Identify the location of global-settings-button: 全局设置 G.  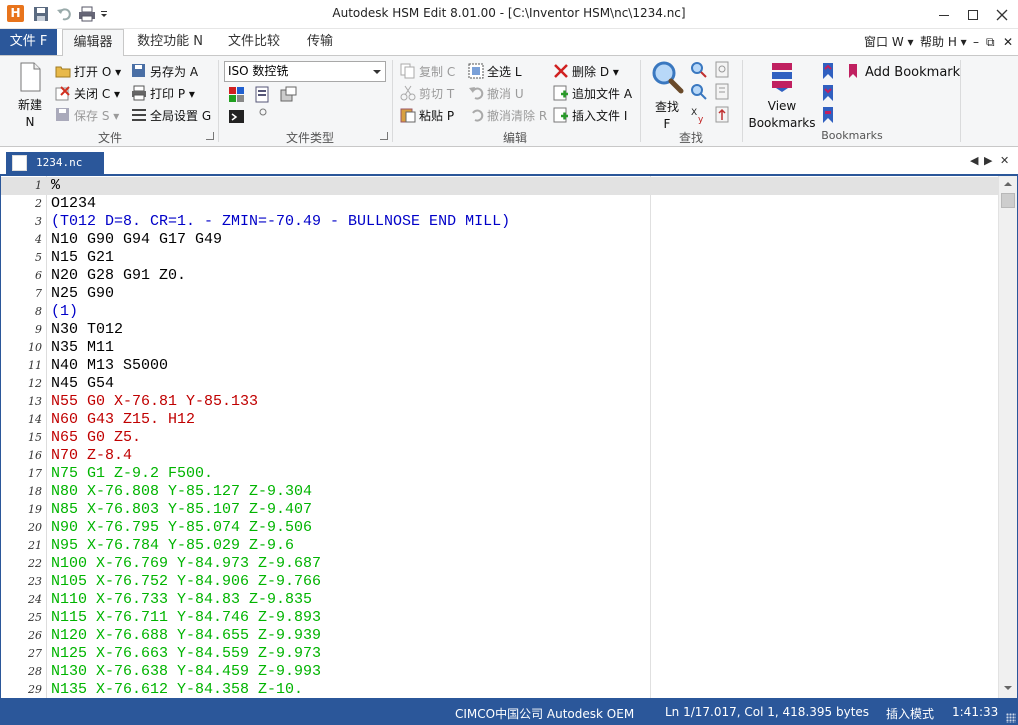
(171, 116).